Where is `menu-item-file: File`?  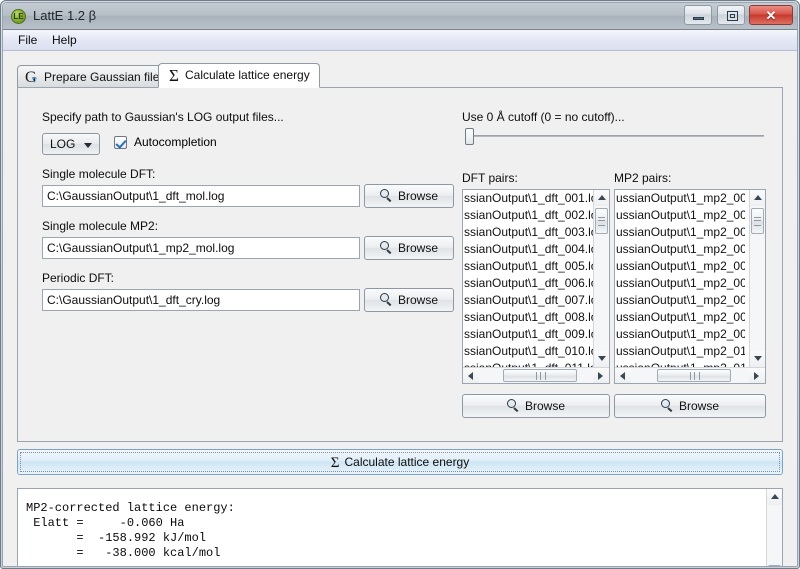 menu-item-file: File is located at coordinates (27, 40).